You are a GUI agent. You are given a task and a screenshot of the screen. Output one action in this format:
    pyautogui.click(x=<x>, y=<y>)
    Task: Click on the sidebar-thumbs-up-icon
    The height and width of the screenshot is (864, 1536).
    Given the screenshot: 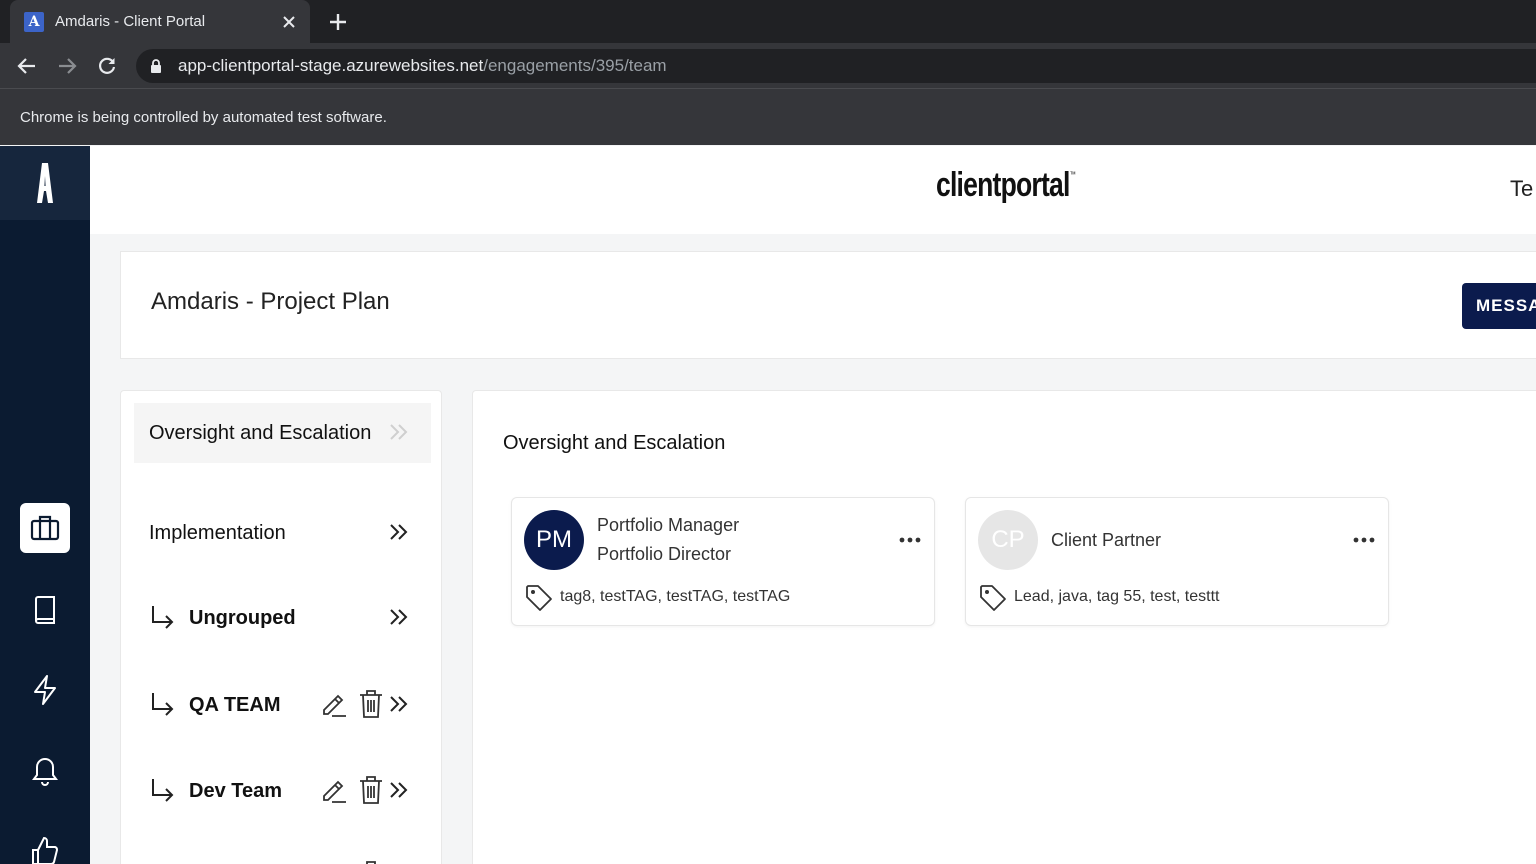 What is the action you would take?
    pyautogui.click(x=45, y=845)
    